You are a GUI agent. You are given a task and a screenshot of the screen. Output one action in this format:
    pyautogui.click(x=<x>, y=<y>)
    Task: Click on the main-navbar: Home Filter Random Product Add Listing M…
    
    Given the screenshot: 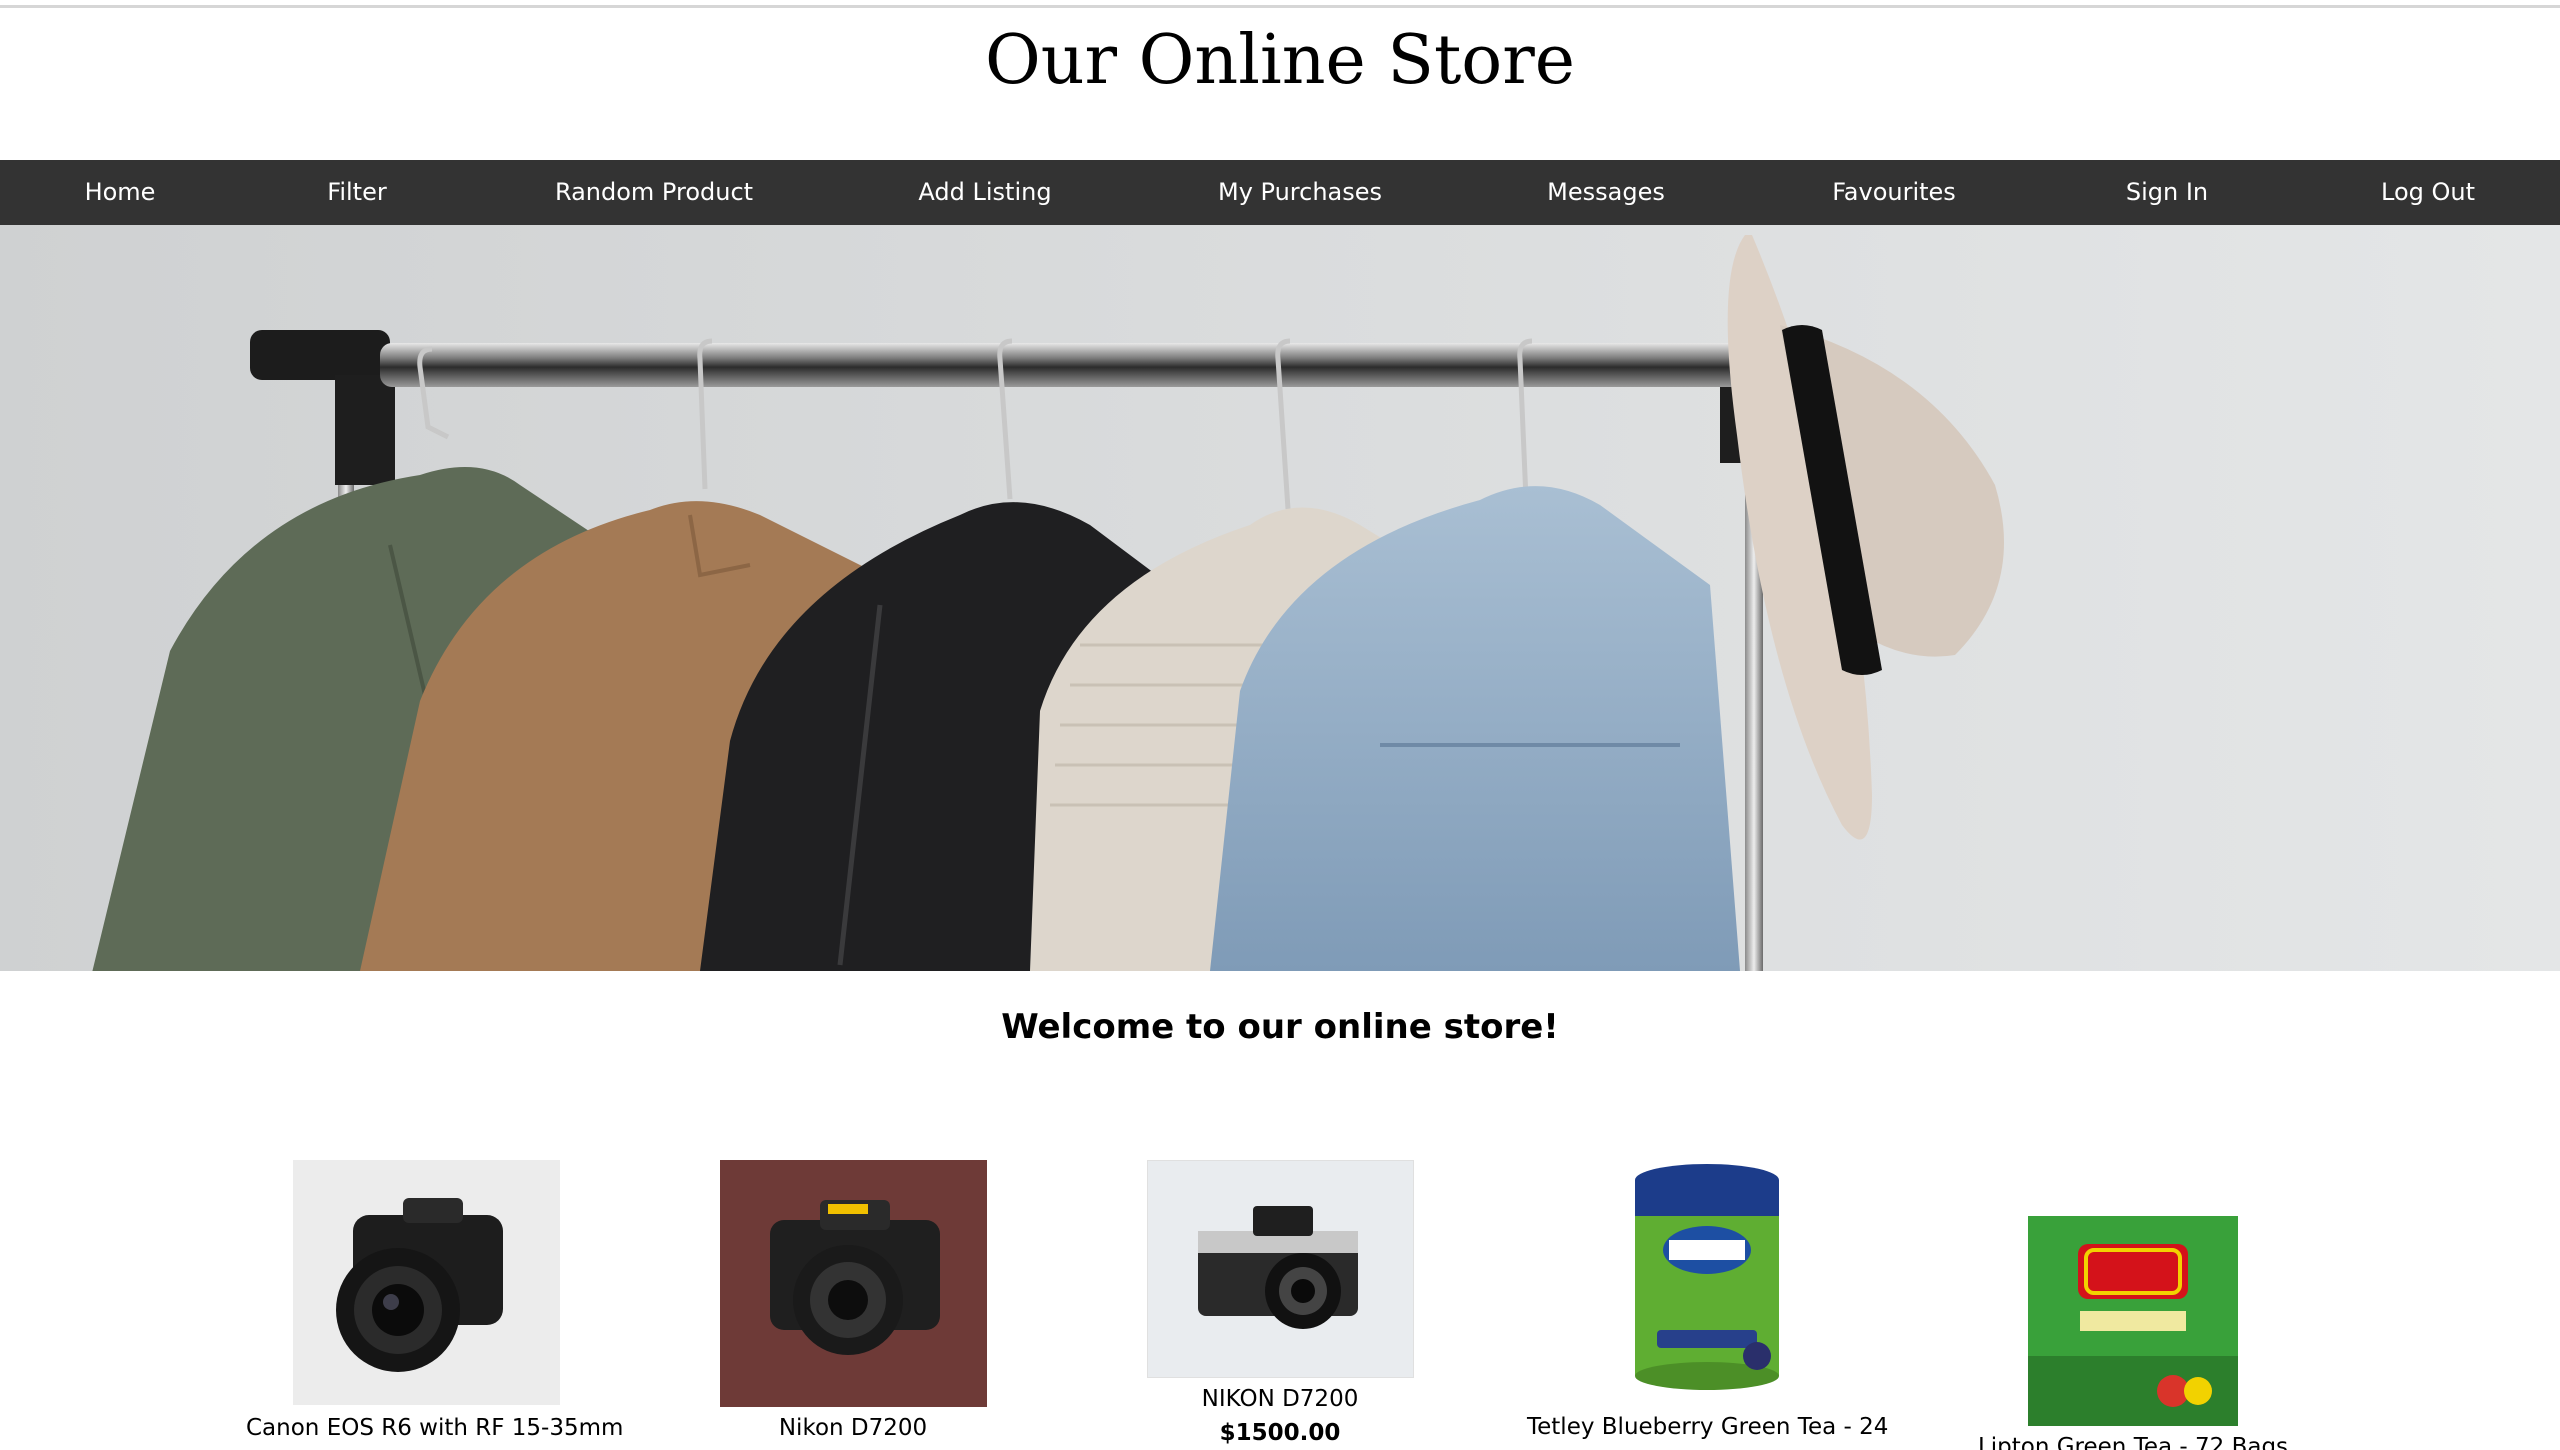 What is the action you would take?
    pyautogui.click(x=1280, y=192)
    